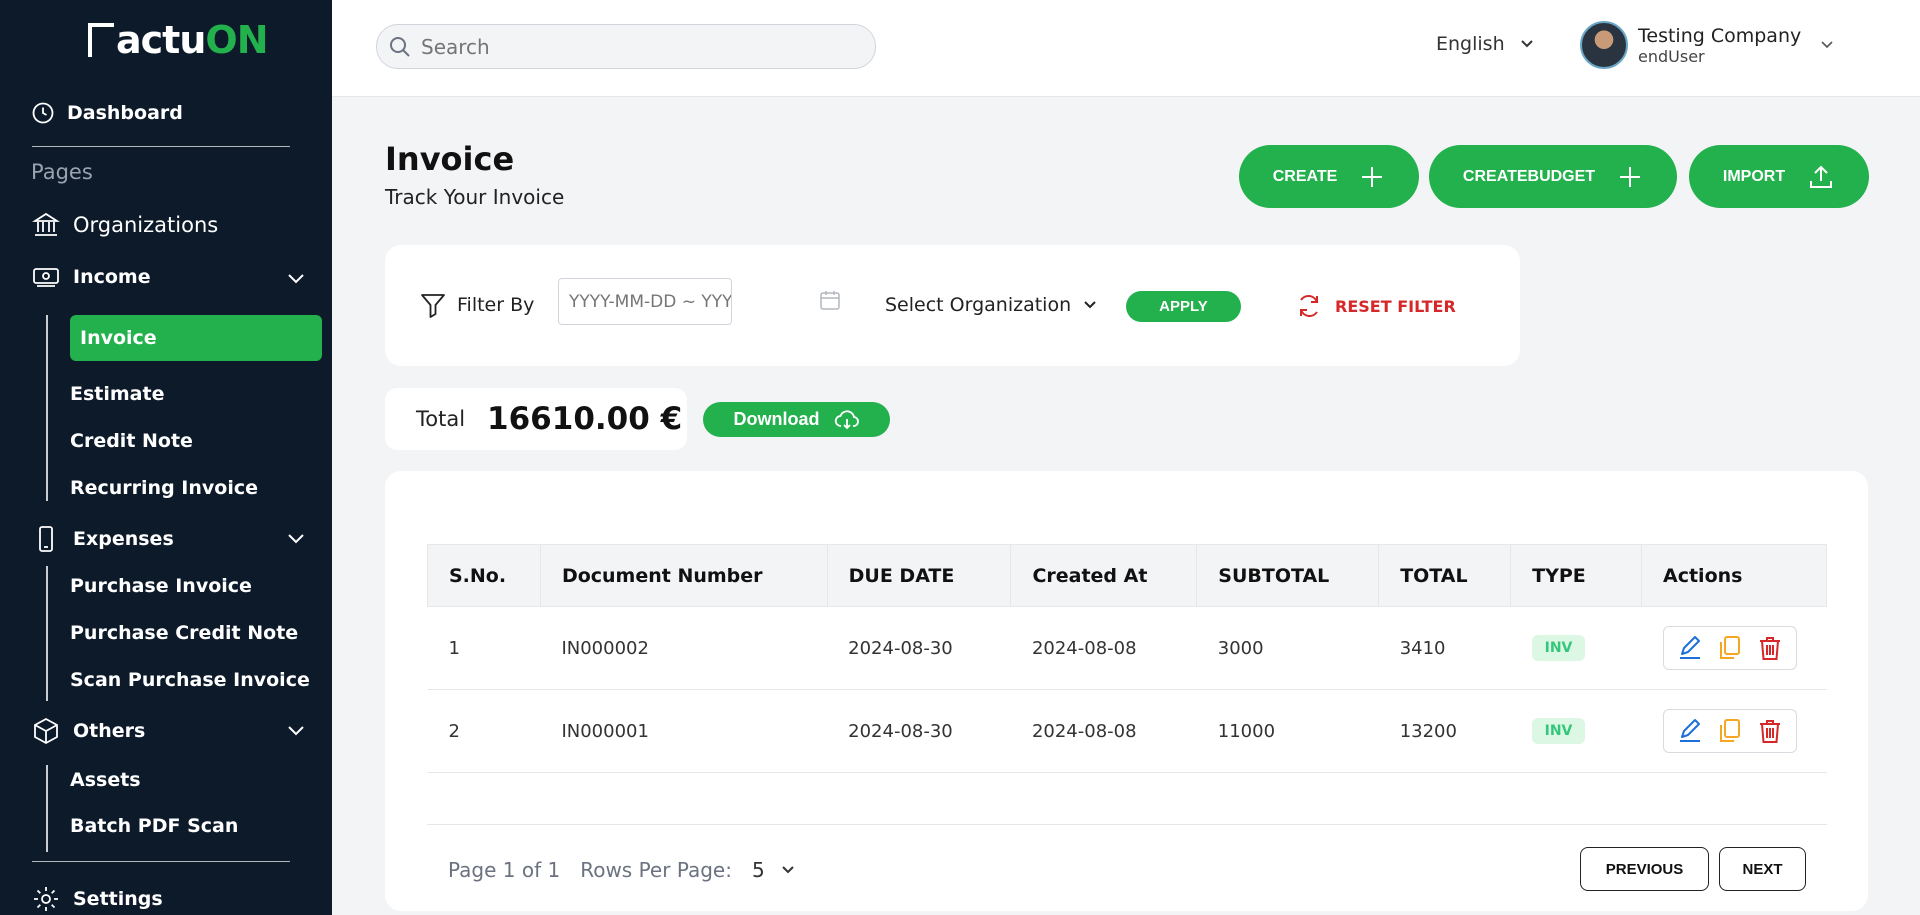 The height and width of the screenshot is (915, 1920). What do you see at coordinates (47, 633) in the screenshot?
I see `expenses-submenu-line` at bounding box center [47, 633].